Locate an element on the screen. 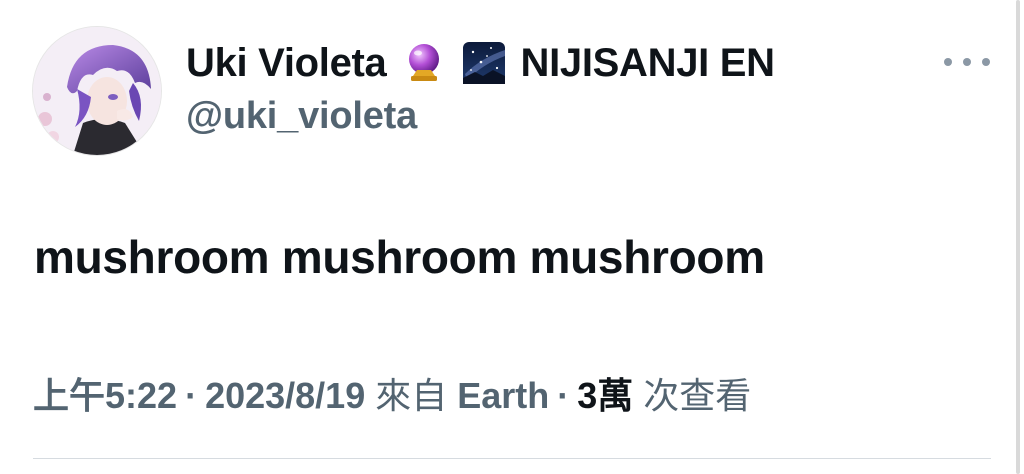 The height and width of the screenshot is (474, 1024). tweet-source: Earth is located at coordinates (503, 395).